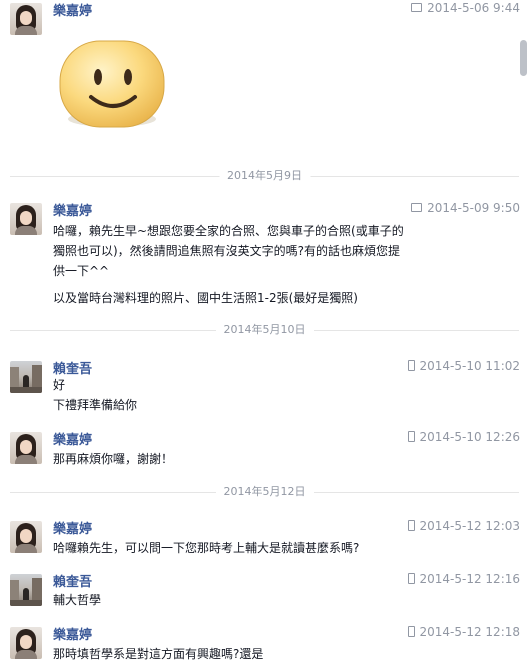  Describe the element at coordinates (463, 632) in the screenshot. I see `message-timestamp: 2014-5-12 12:18` at that location.